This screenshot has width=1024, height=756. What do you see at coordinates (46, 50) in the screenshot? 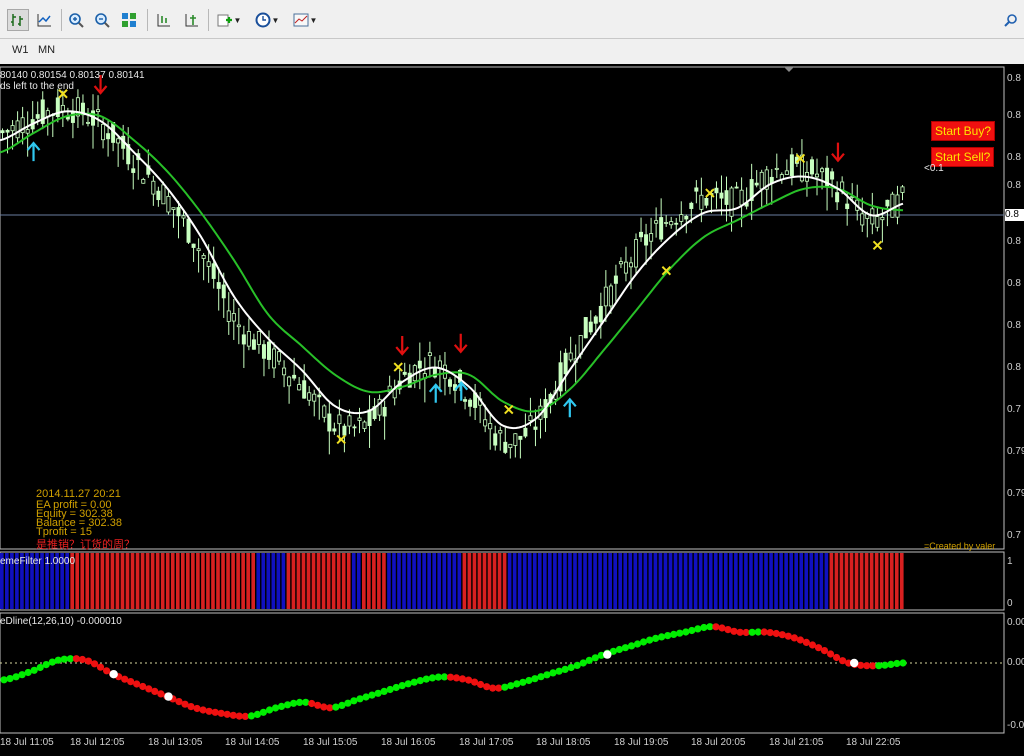
I see `period-mn-button: MN` at bounding box center [46, 50].